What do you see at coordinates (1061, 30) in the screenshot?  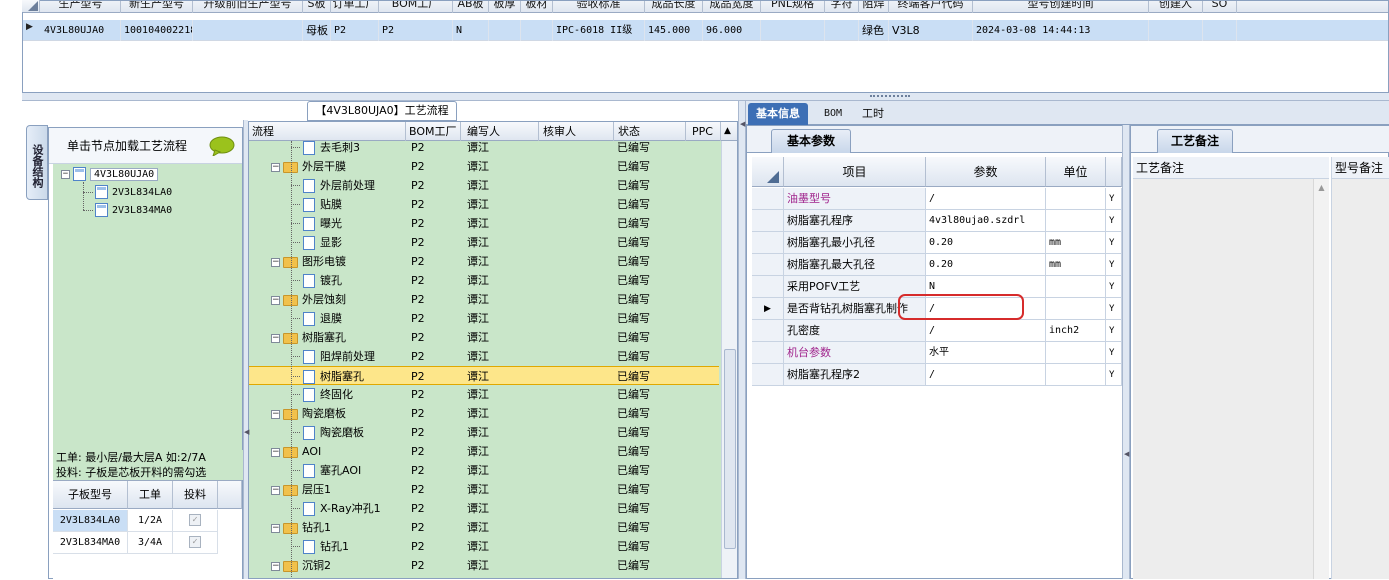 I see `table-cell: 2024-03-08 14:44:13` at bounding box center [1061, 30].